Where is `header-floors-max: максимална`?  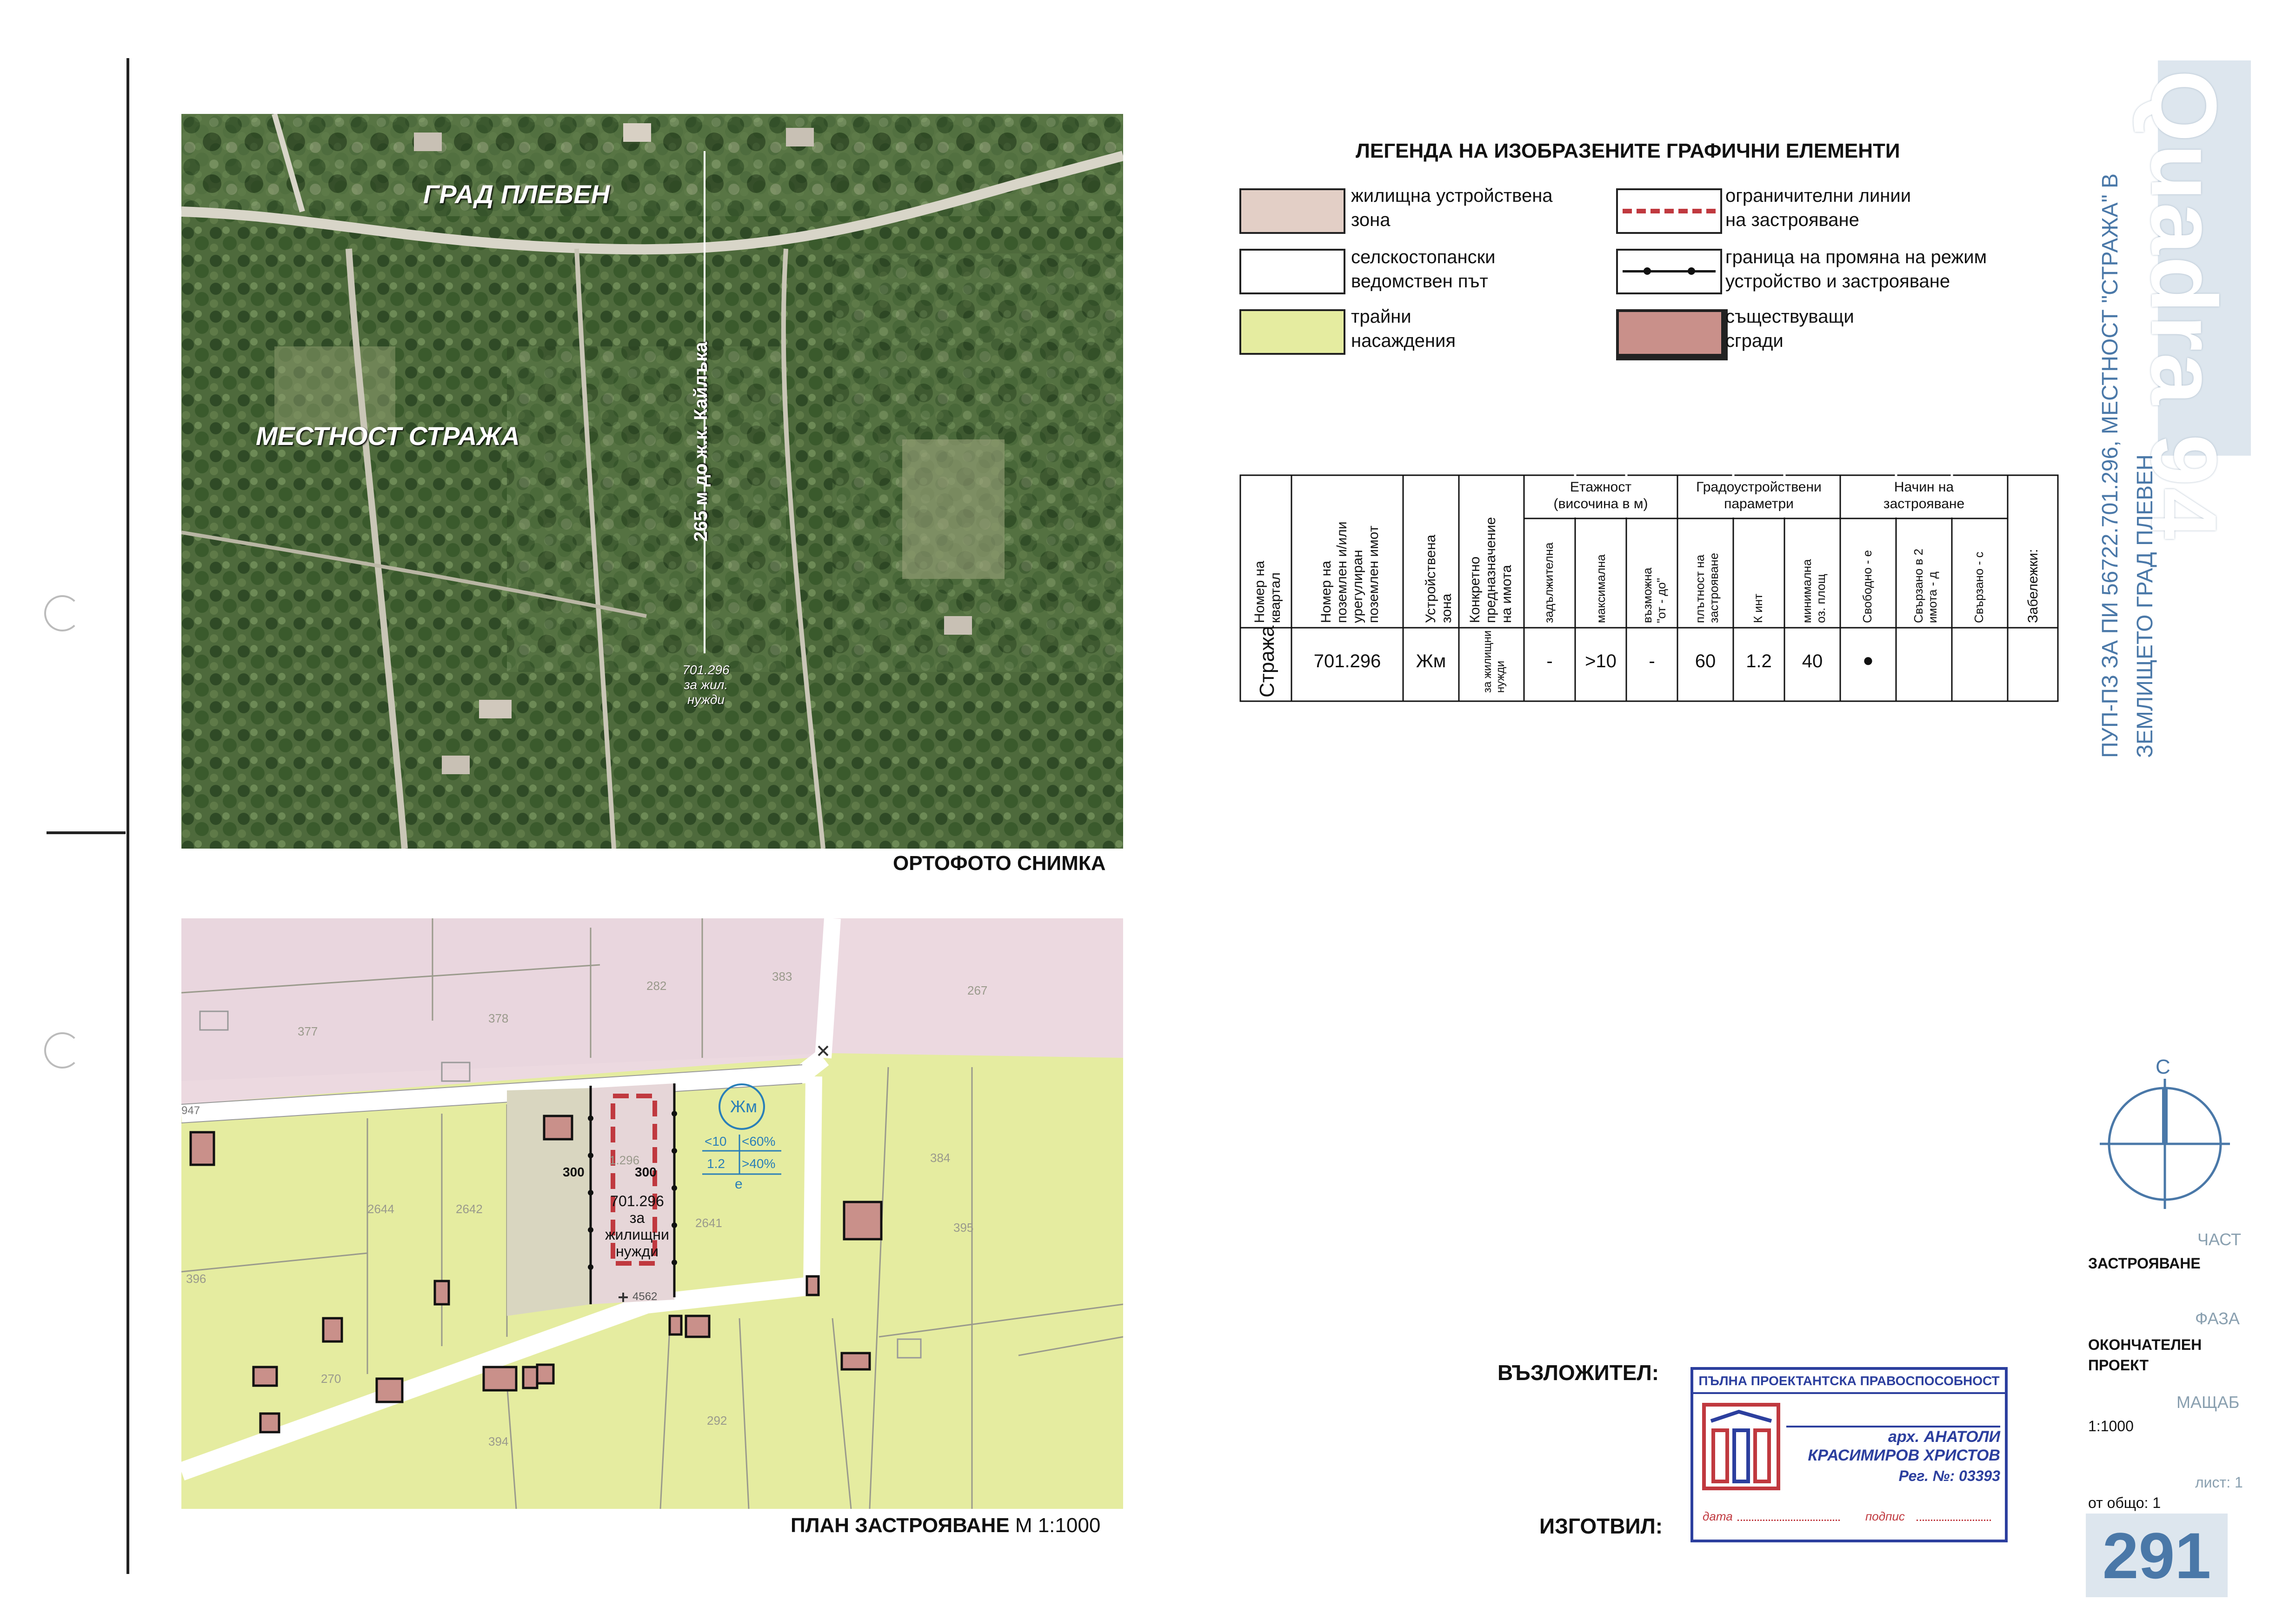 header-floors-max: максимална is located at coordinates (1601, 588).